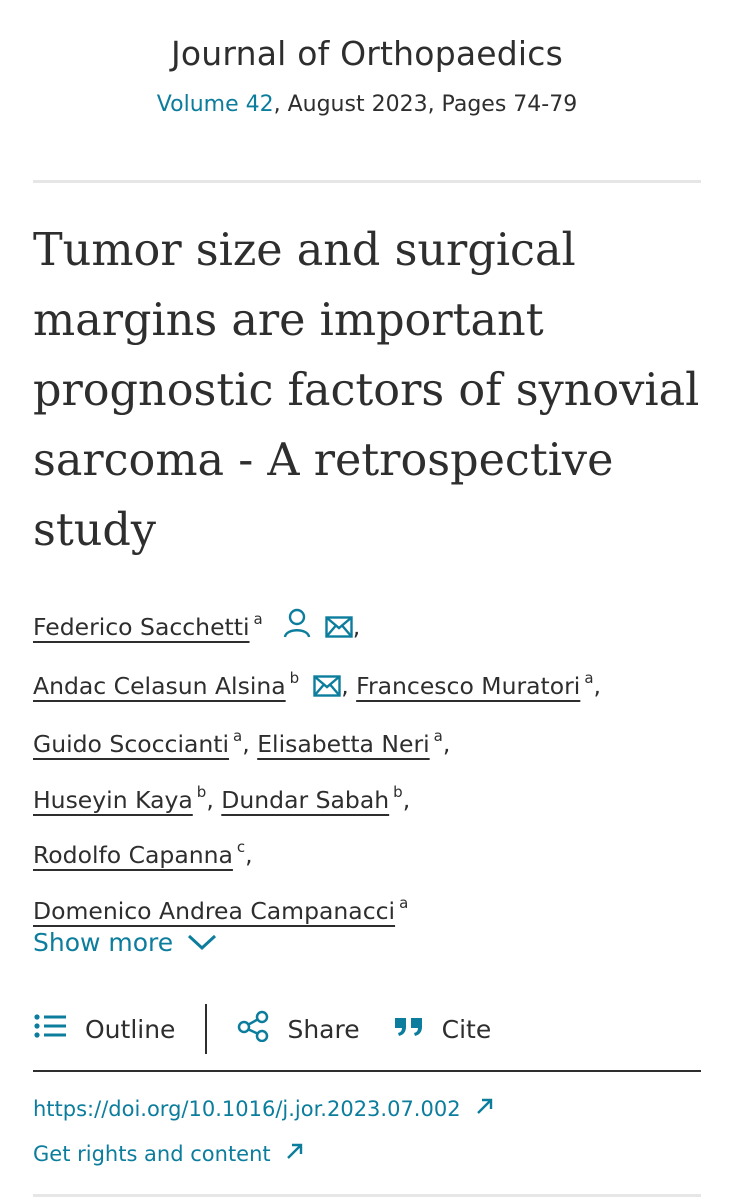  Describe the element at coordinates (468, 686) in the screenshot. I see `author-link: Francesco Muratori` at that location.